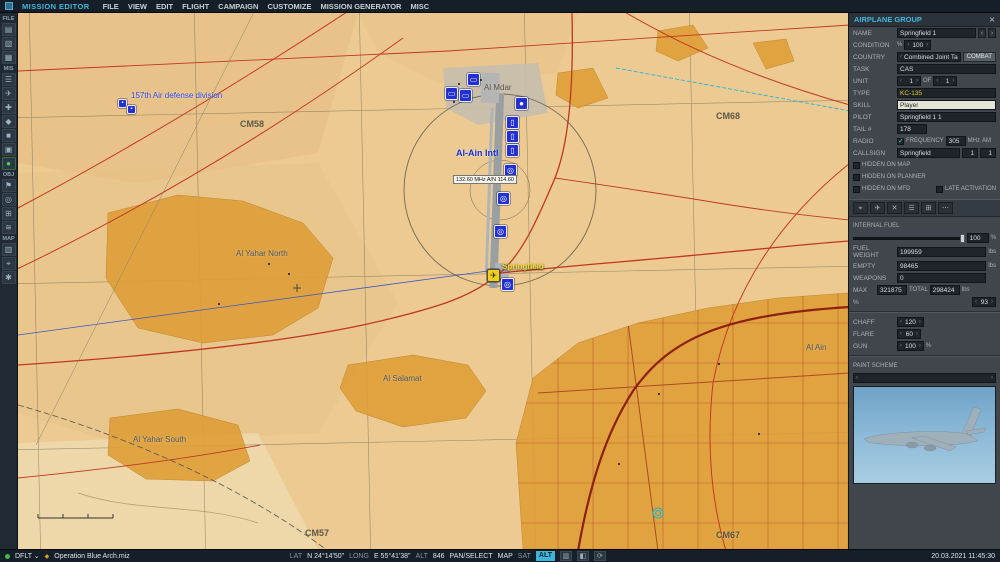  What do you see at coordinates (963, 556) in the screenshot?
I see `mission-datetime: 20.03.2021 11:45:30` at bounding box center [963, 556].